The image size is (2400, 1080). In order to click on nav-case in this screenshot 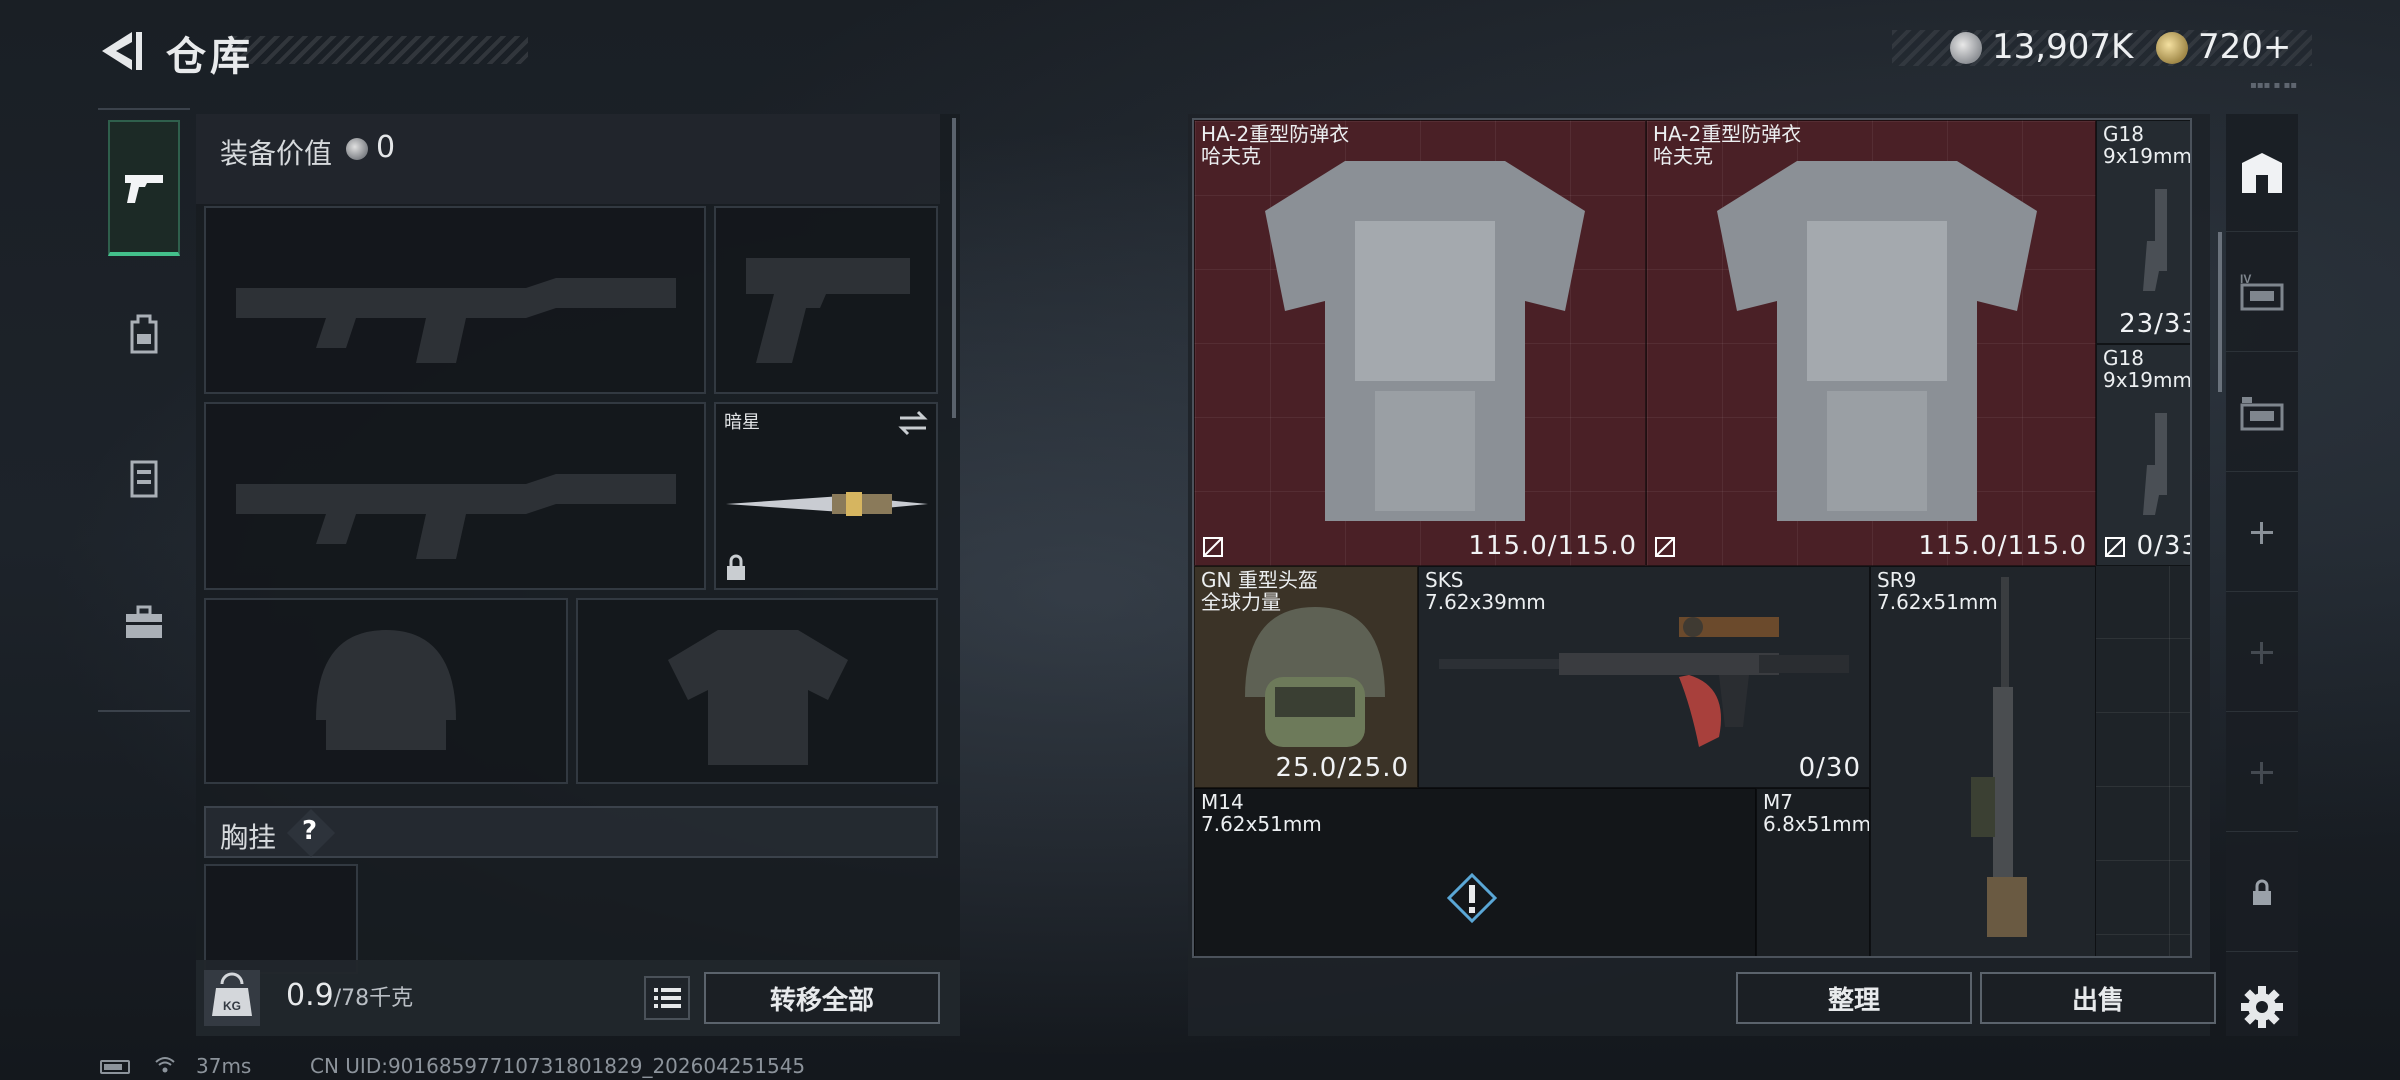, I will do `click(144, 622)`.